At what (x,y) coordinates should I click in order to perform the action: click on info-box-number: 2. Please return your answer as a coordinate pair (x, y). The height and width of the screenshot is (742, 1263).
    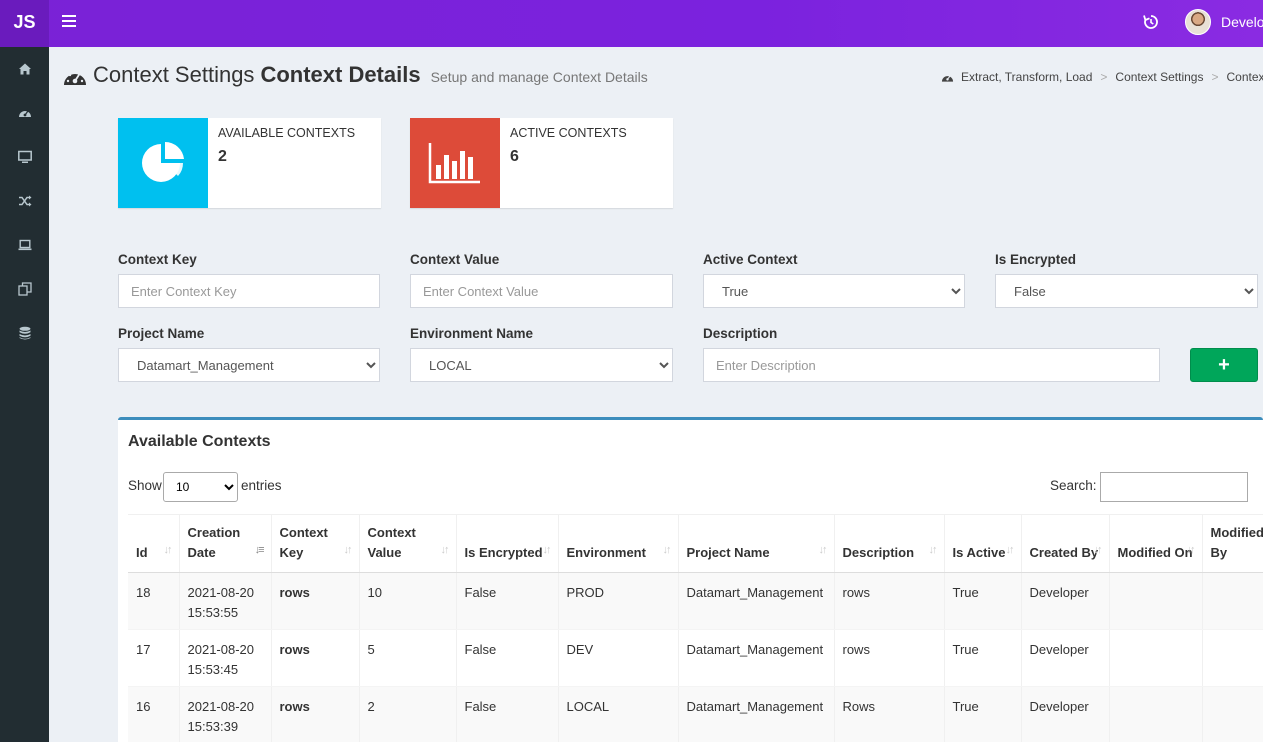
    Looking at the image, I should click on (222, 156).